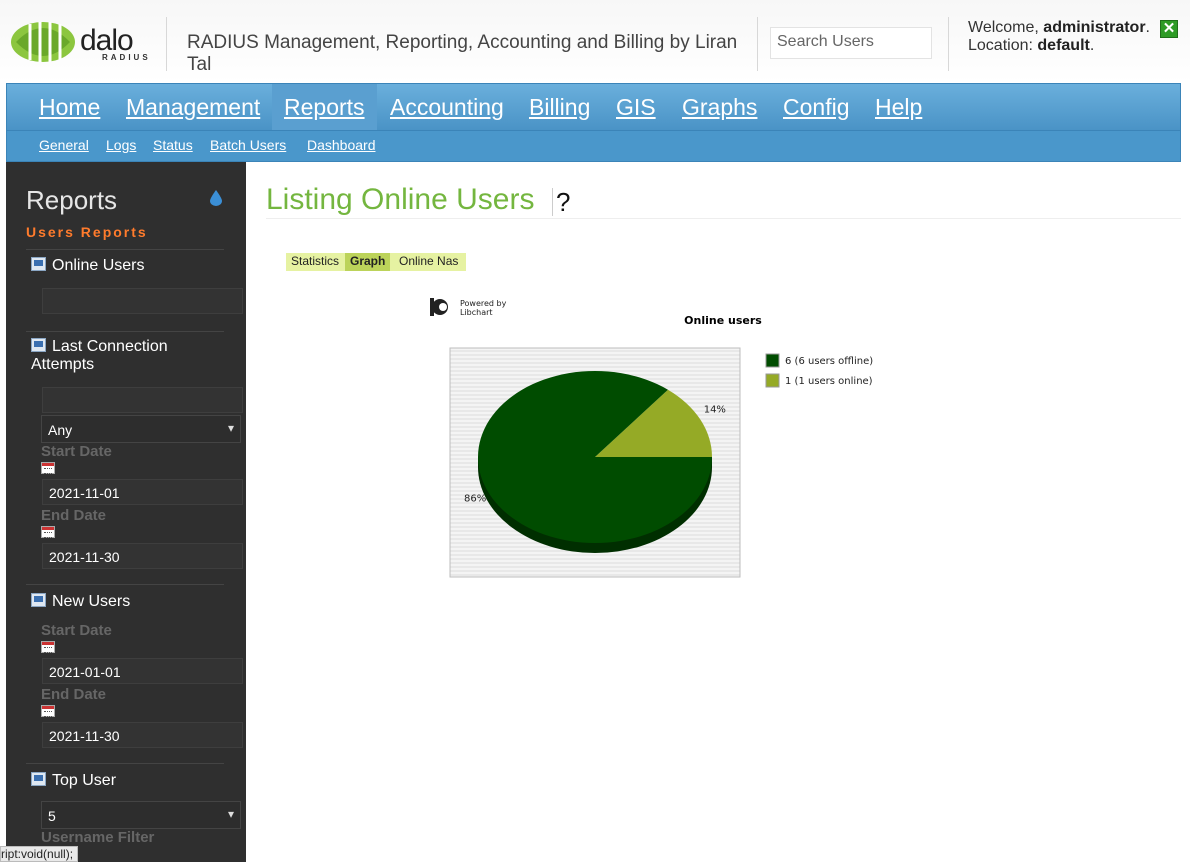 This screenshot has height=862, width=1190. I want to click on top-user-count-select: 5 ▾, so click(141, 815).